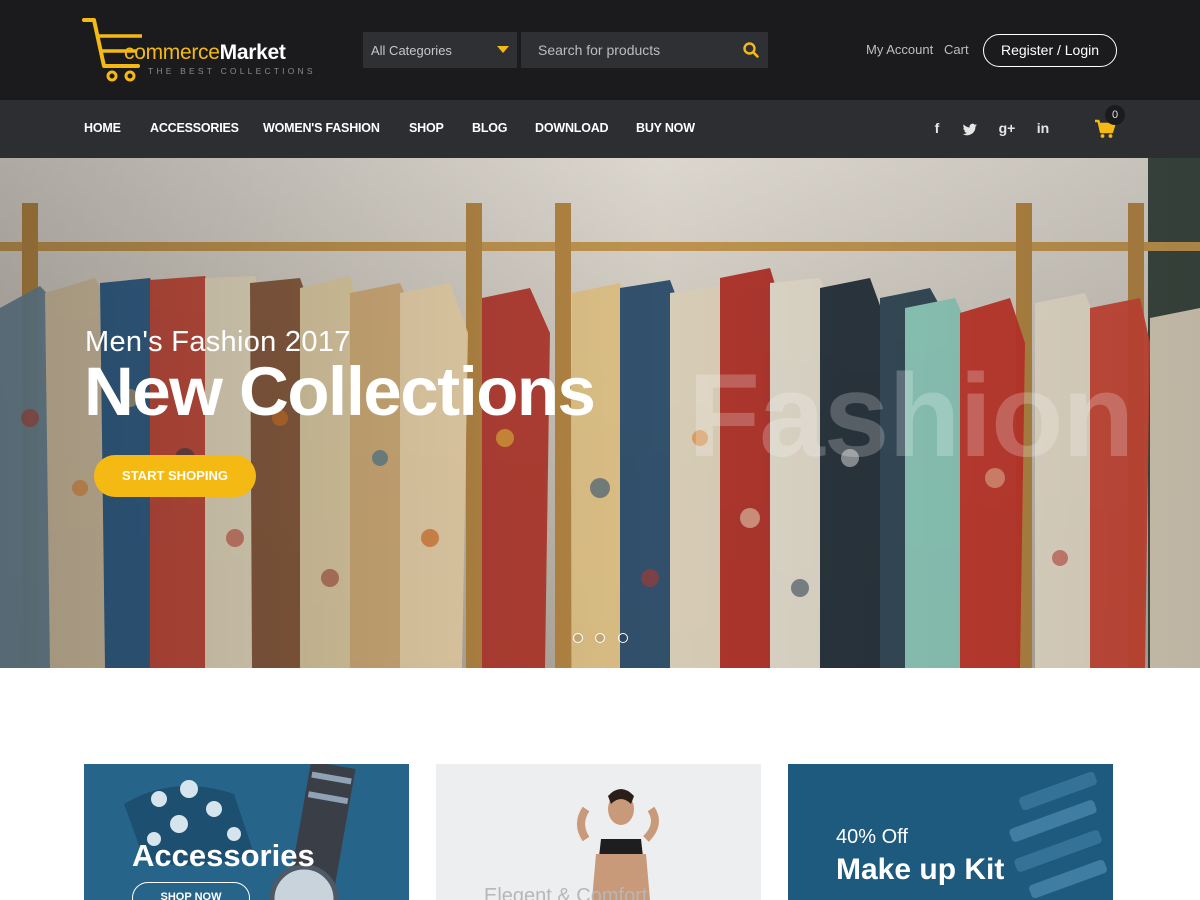 This screenshot has height=900, width=1200. I want to click on cart-count-badge: 0, so click(1115, 115).